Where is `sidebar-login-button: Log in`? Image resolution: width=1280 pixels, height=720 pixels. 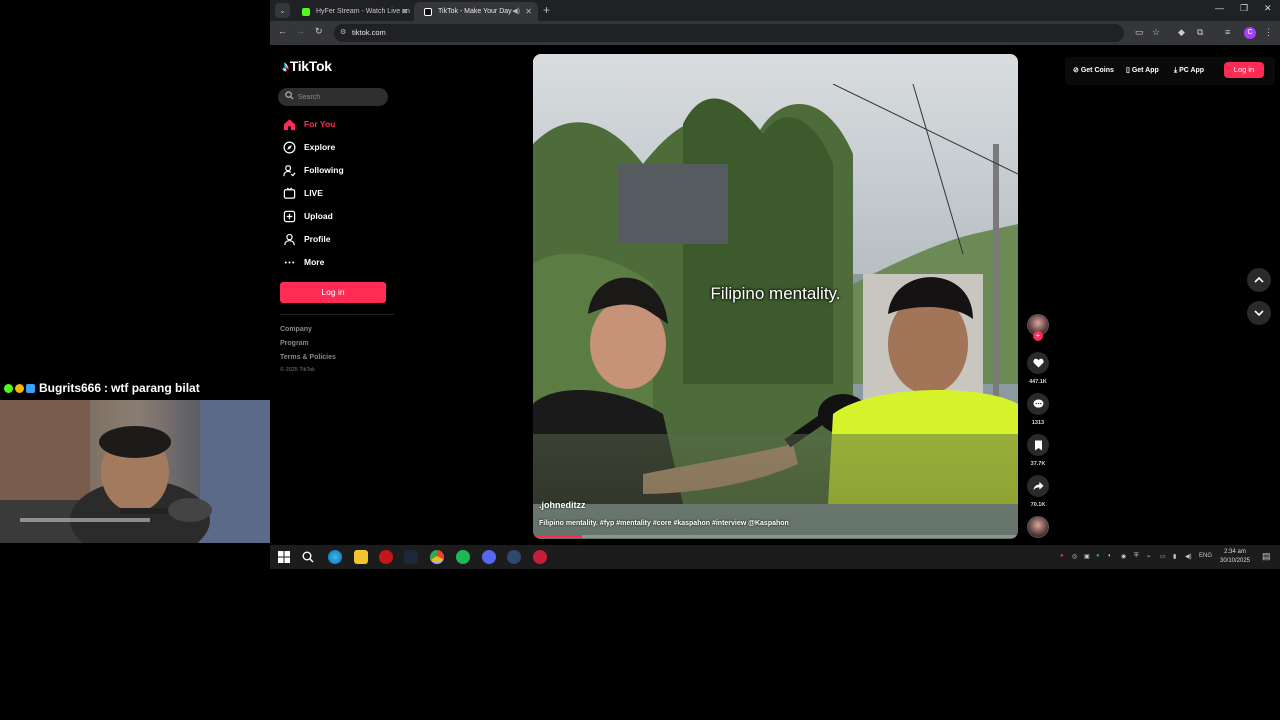 sidebar-login-button: Log in is located at coordinates (333, 292).